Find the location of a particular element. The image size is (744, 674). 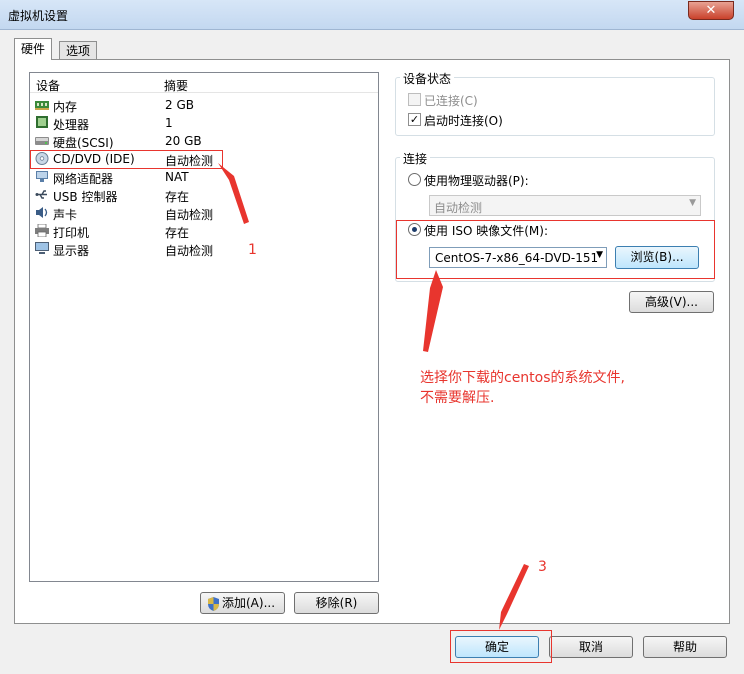

device-summary: 1 is located at coordinates (169, 123).